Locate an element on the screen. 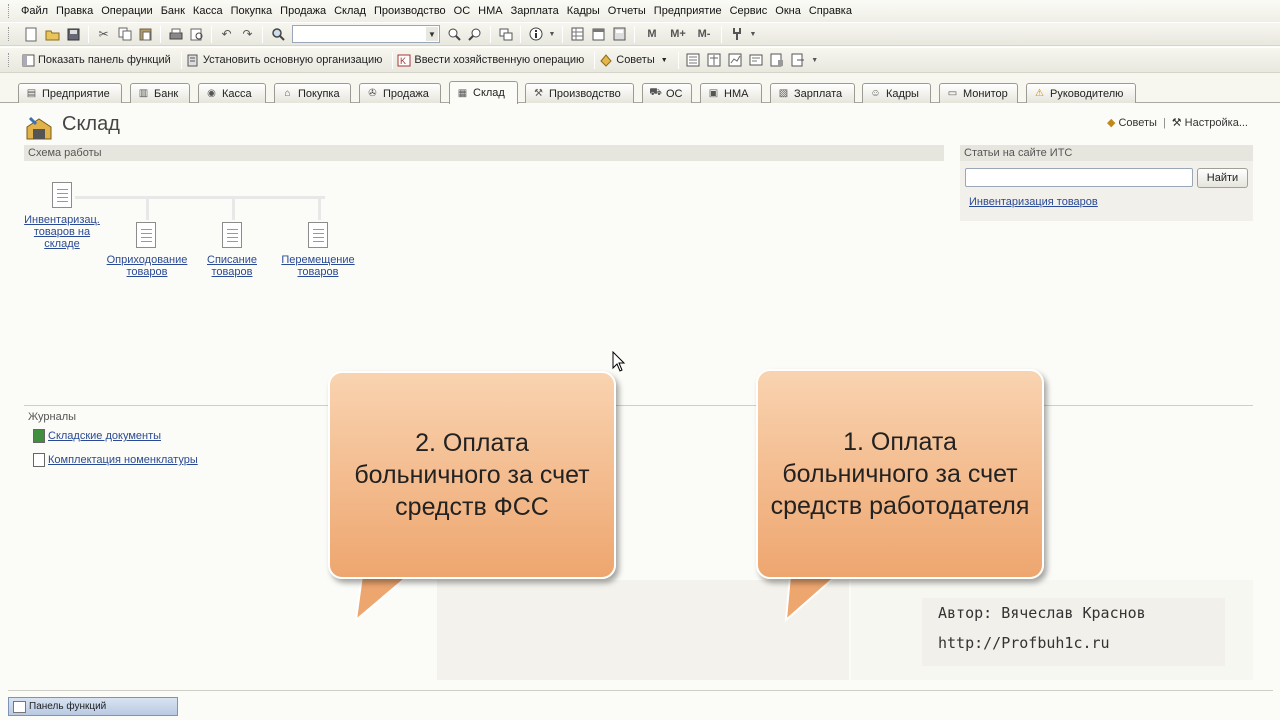 Image resolution: width=1280 pixels, height=720 pixels. memory-minus-icon: M- is located at coordinates (704, 34).